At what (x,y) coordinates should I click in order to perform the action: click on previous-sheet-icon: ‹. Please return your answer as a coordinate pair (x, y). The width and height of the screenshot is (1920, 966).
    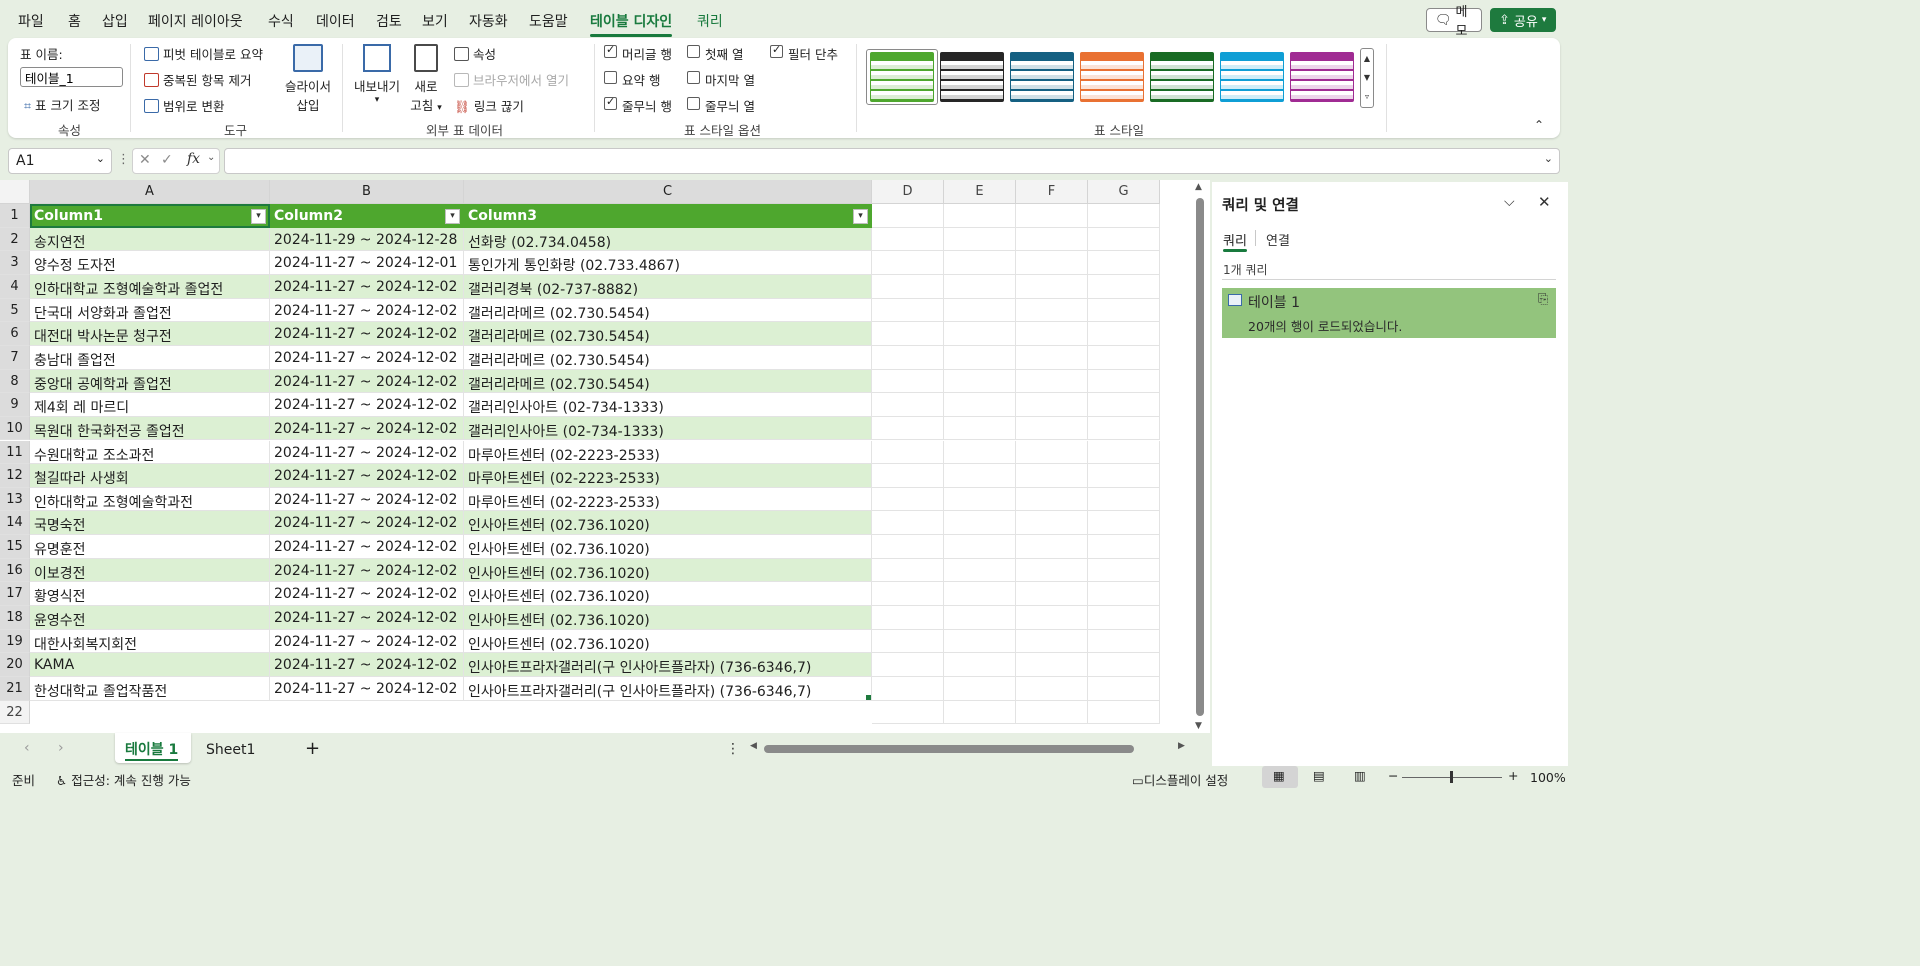
    Looking at the image, I should click on (27, 748).